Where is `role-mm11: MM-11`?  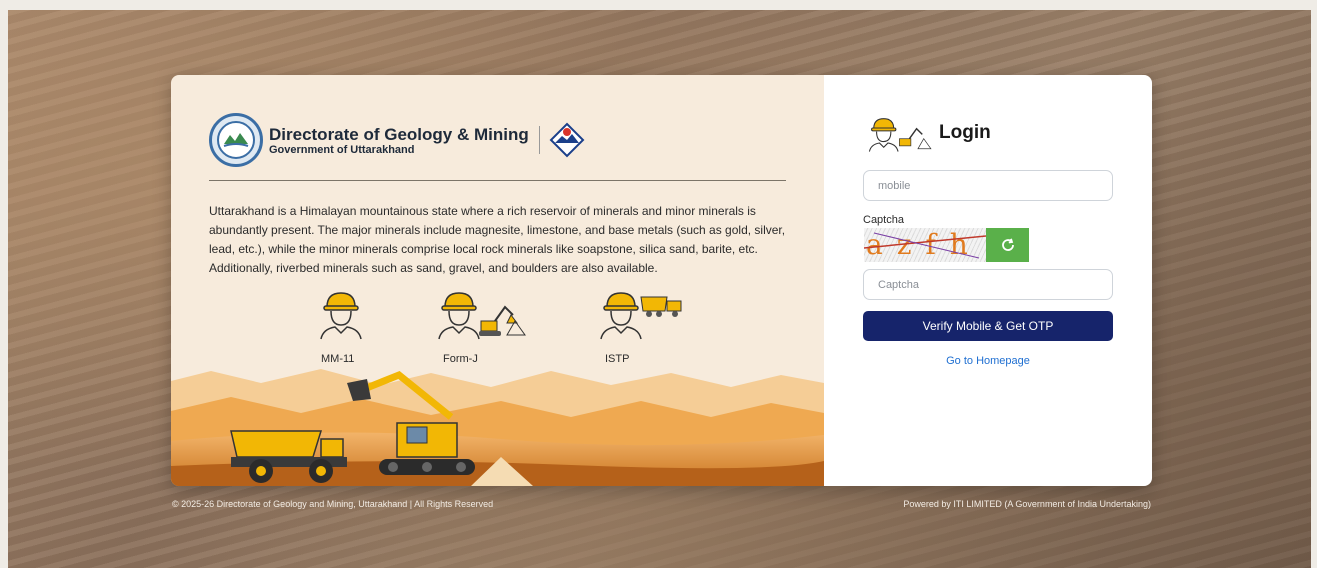
role-mm11: MM-11 is located at coordinates (341, 325).